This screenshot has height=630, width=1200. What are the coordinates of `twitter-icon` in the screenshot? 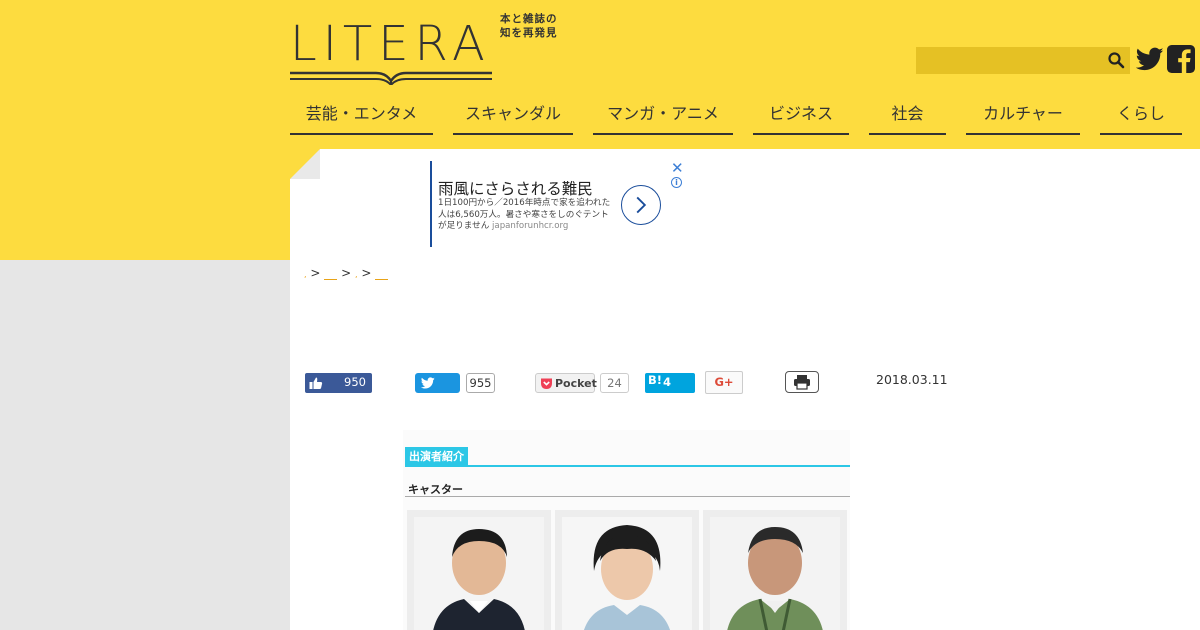 It's located at (1150, 59).